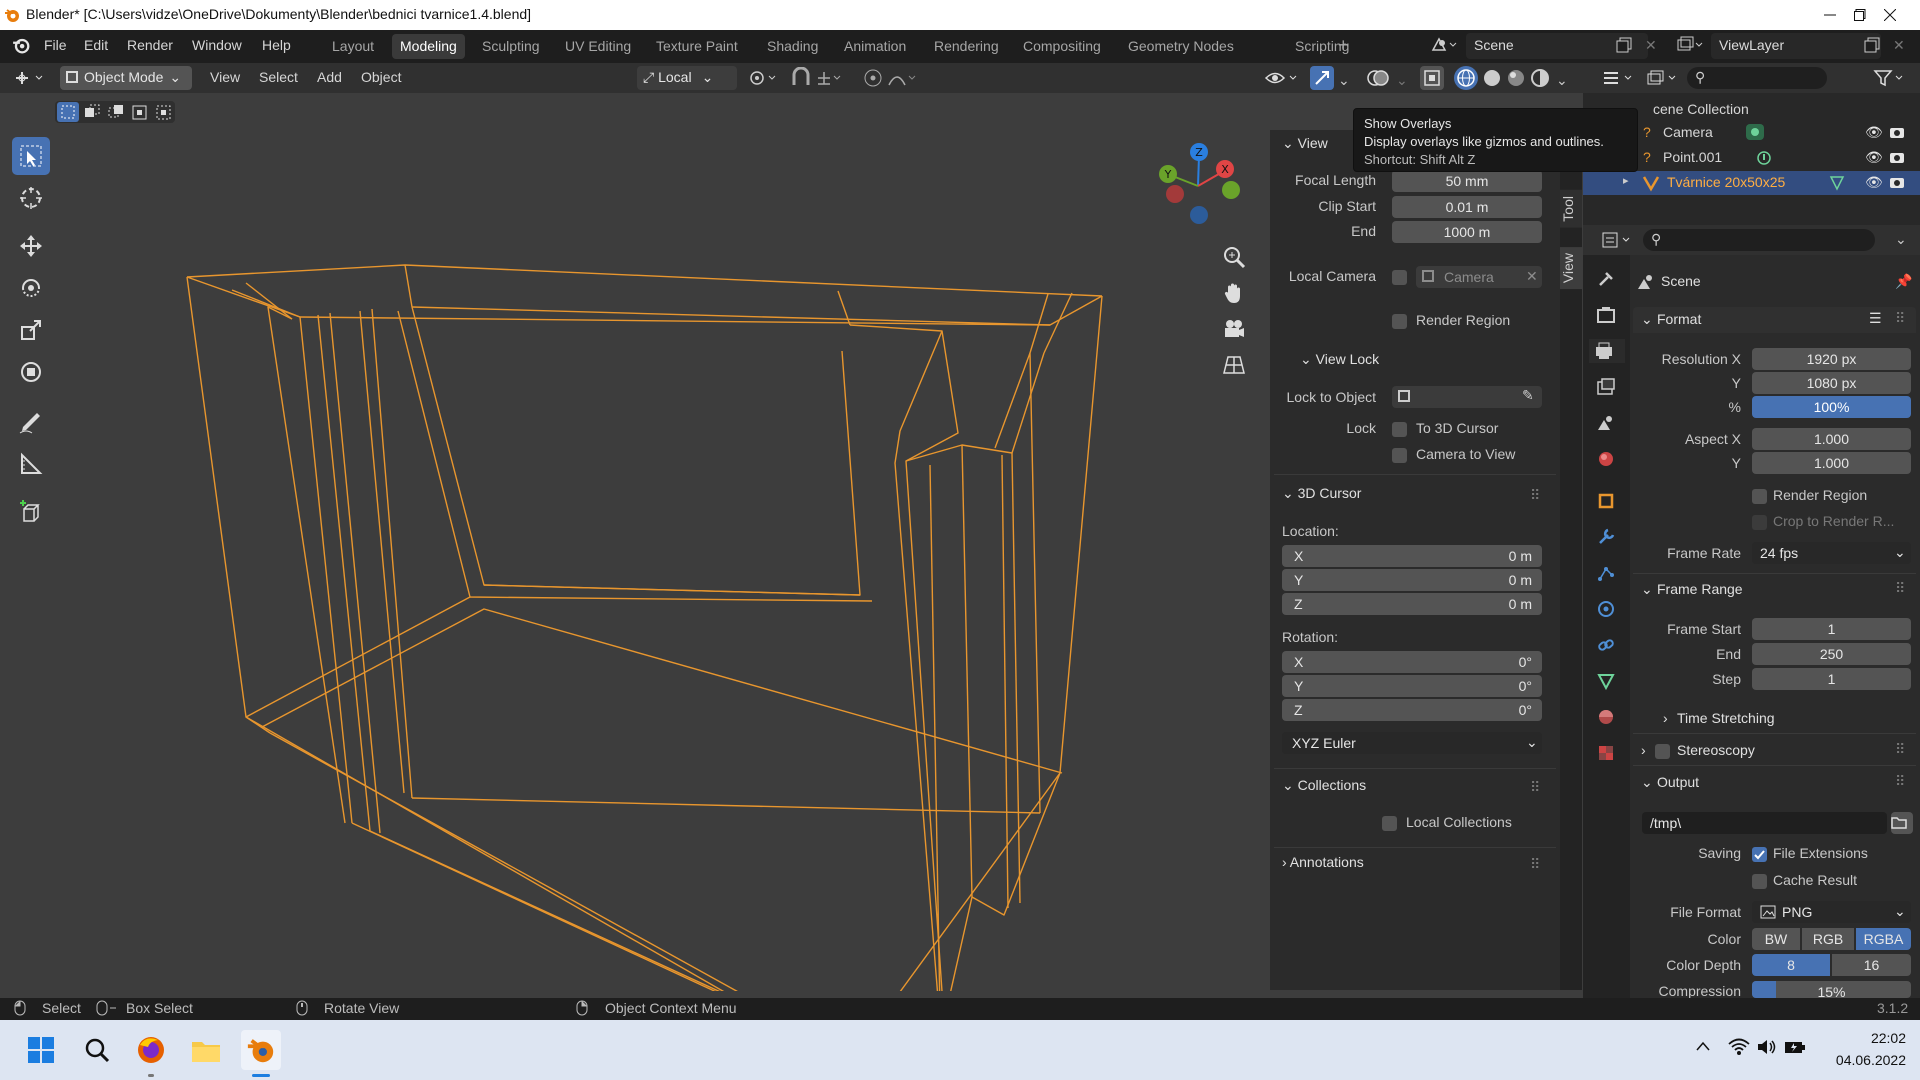  Describe the element at coordinates (1606, 387) in the screenshot. I see `view-layer-properties-icon` at that location.